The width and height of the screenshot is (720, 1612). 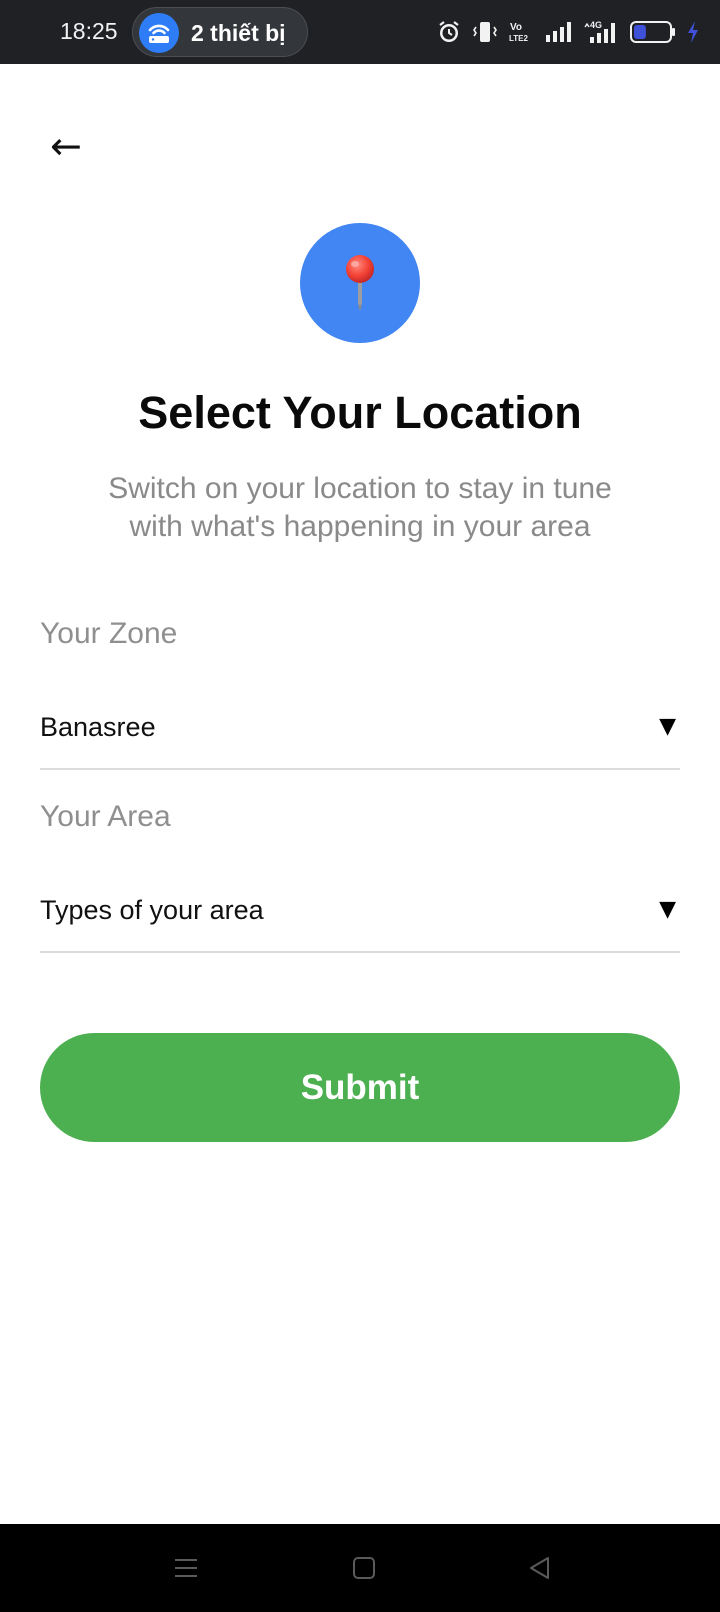 I want to click on page-title: Select Your Location, so click(x=360, y=412).